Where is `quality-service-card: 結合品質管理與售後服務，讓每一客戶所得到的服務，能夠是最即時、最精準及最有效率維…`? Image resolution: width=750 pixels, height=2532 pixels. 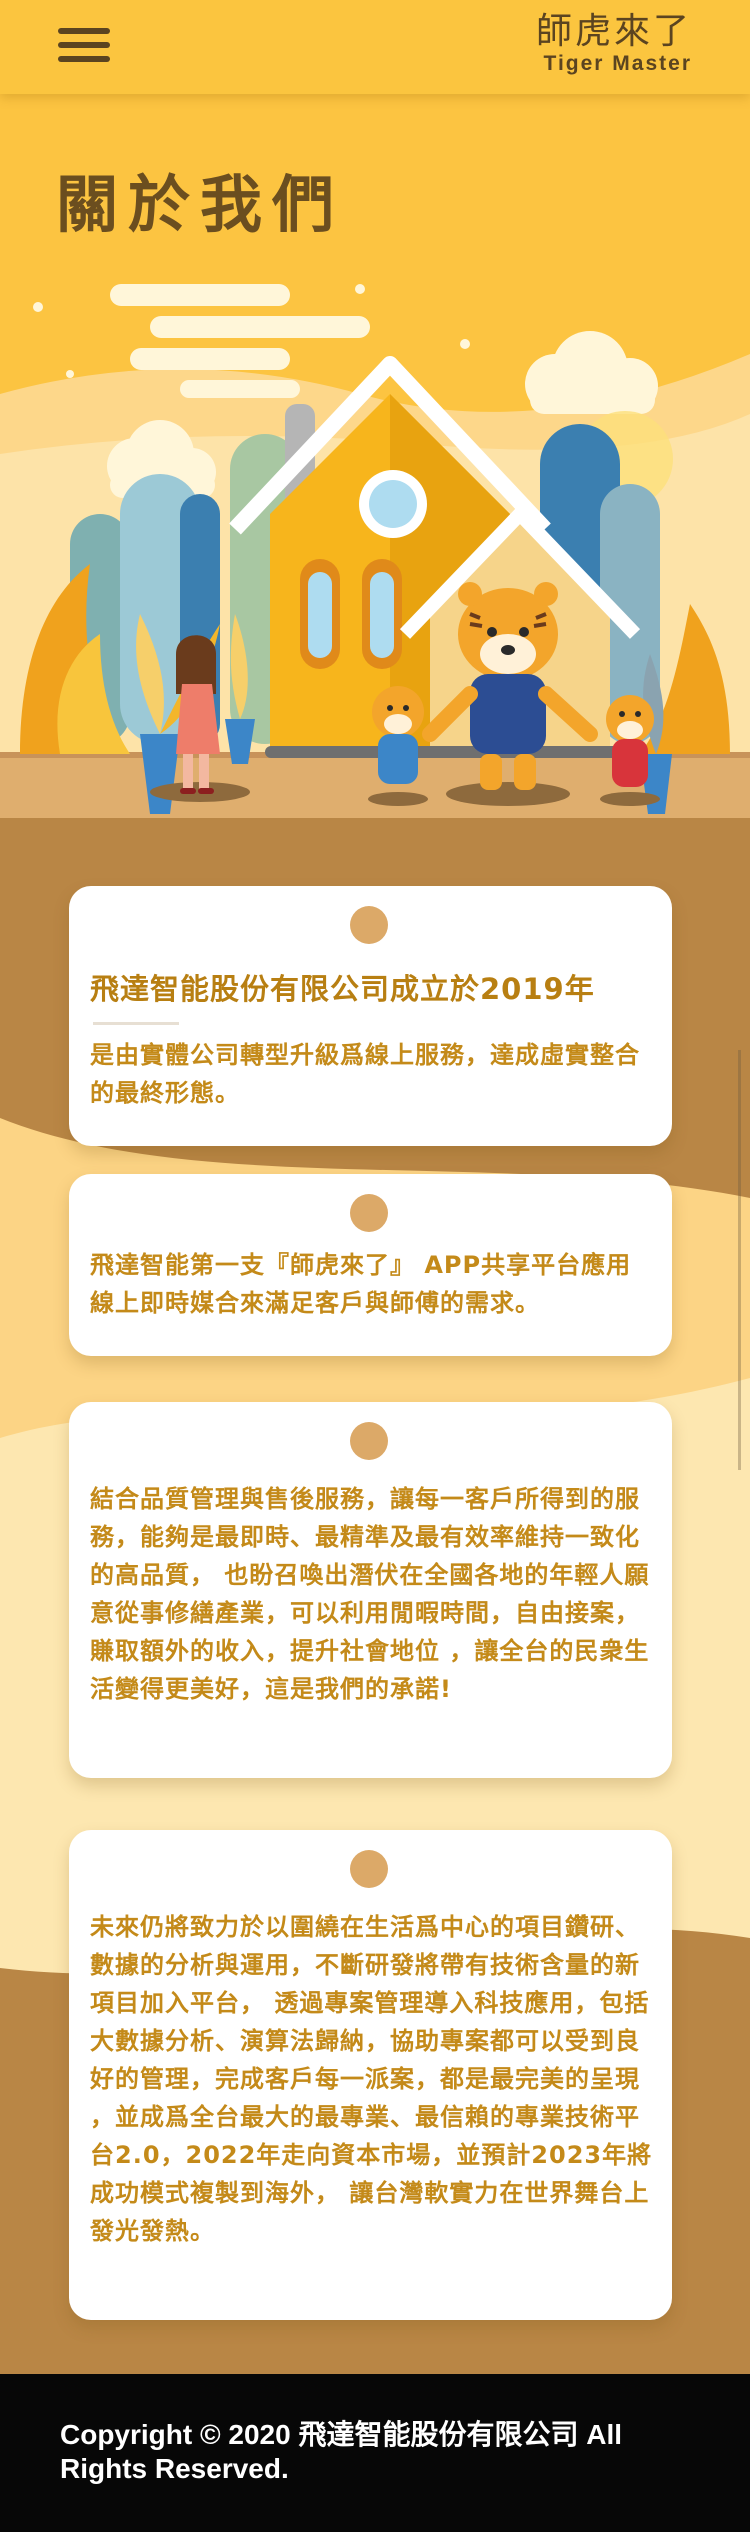 quality-service-card: 結合品質管理與售後服務，讓每一客戶所得到的服務，能夠是最即時、最精準及最有效率維… is located at coordinates (370, 1590).